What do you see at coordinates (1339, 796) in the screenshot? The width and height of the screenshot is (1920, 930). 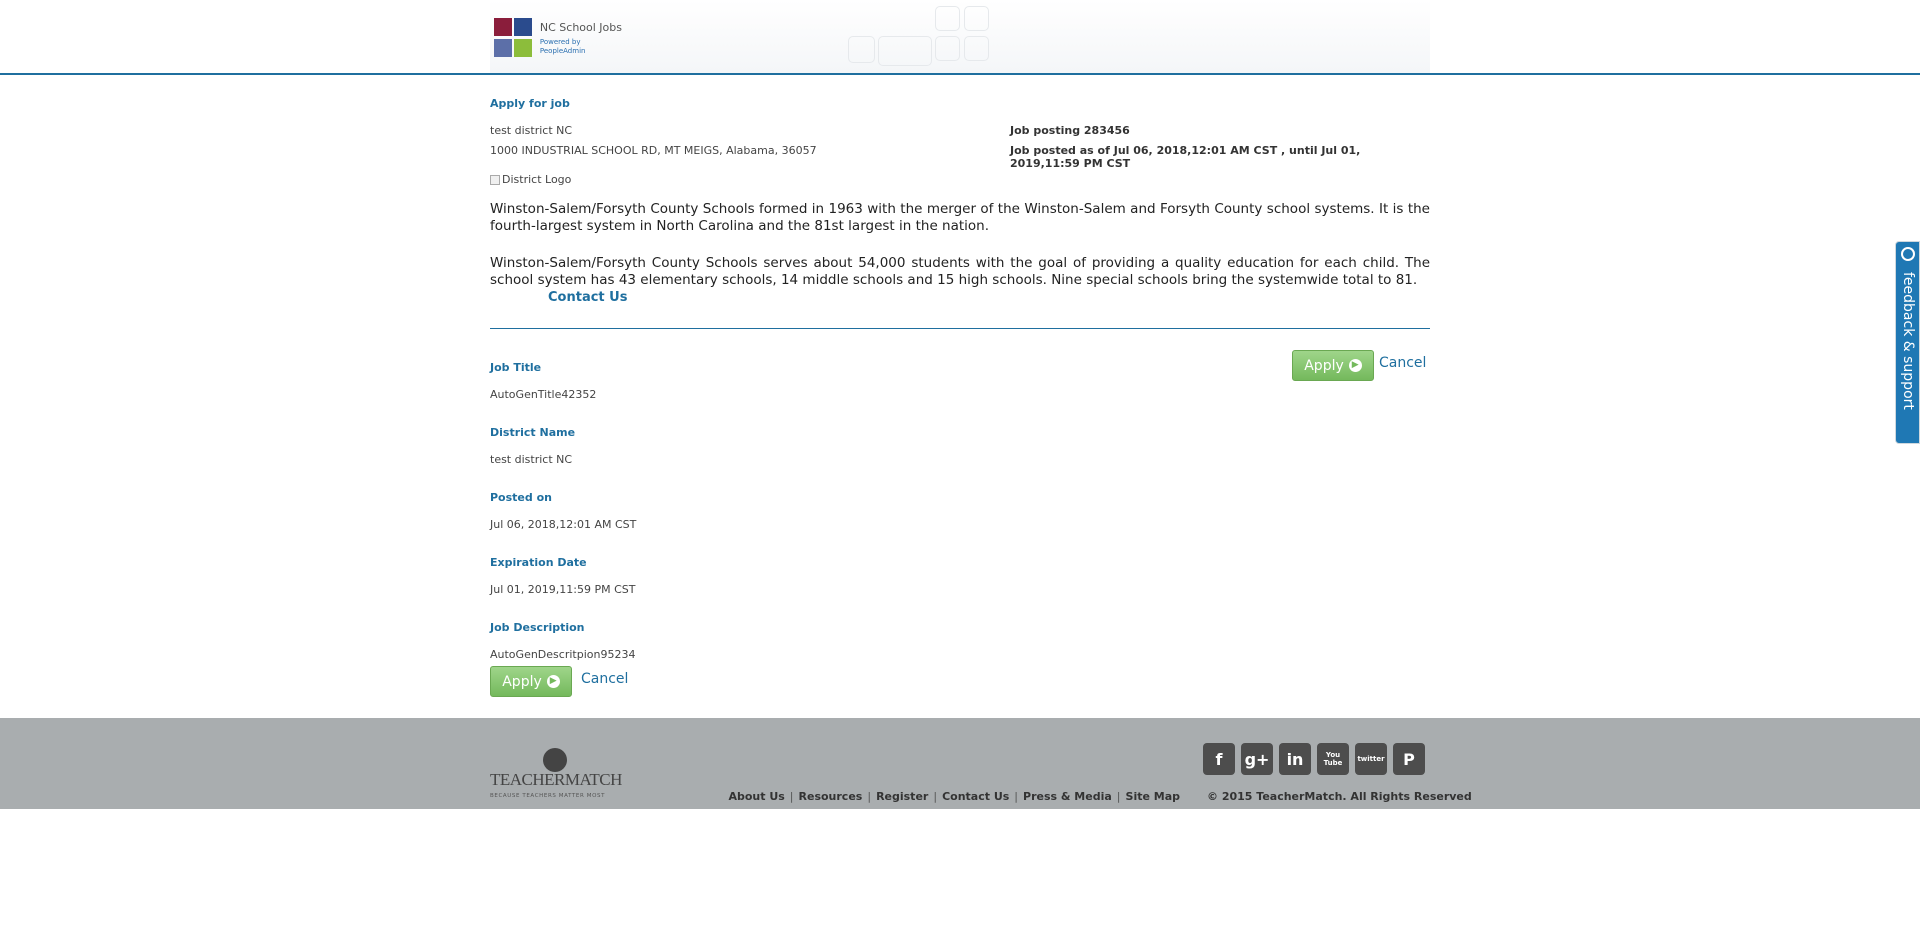 I see `copyright-text: © 2015 TeacherMatch. All Rights Reserved` at bounding box center [1339, 796].